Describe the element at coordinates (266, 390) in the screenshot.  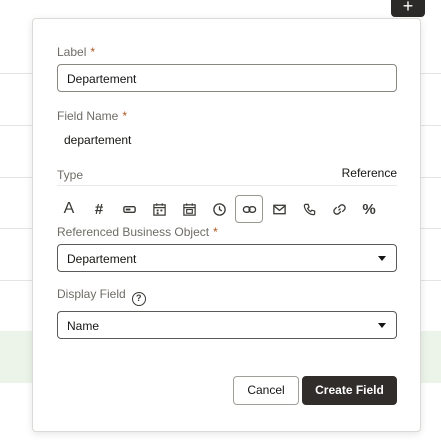
I see `cancel-button: Cancel` at that location.